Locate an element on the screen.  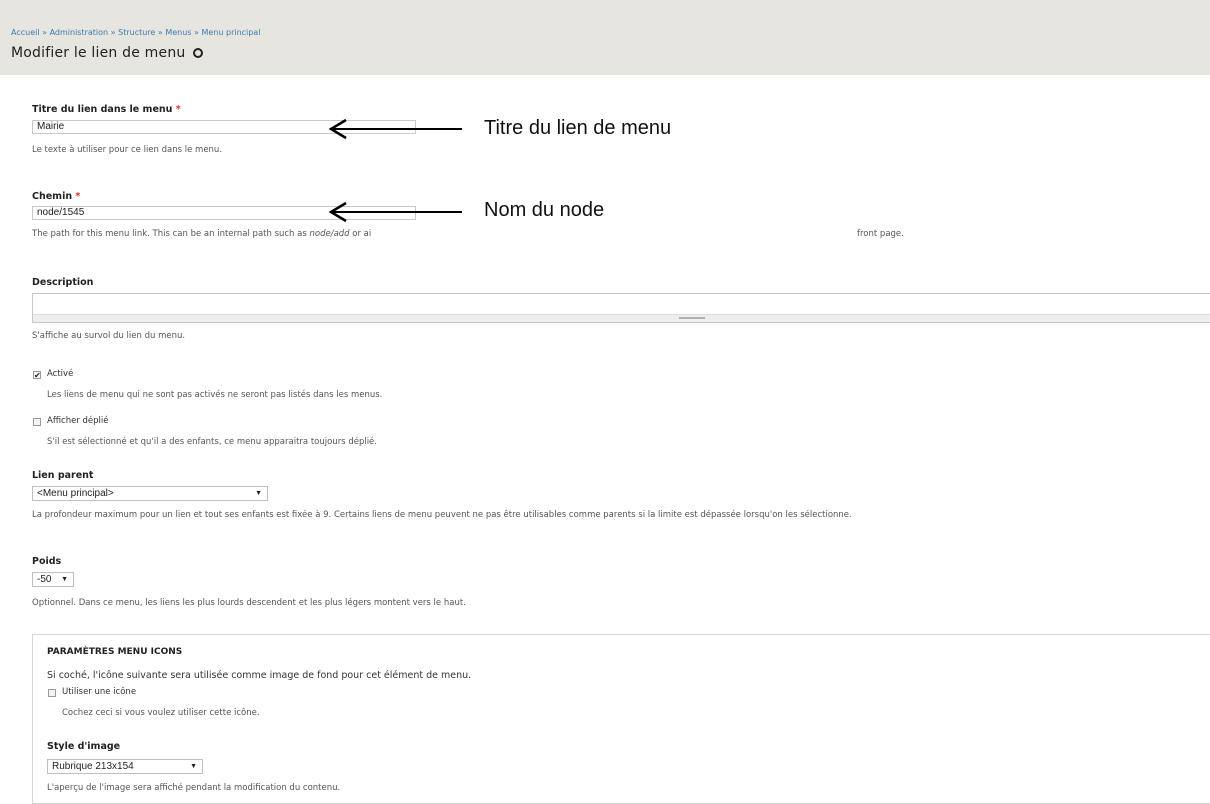
annotation-path-note: Nom du node is located at coordinates (544, 210).